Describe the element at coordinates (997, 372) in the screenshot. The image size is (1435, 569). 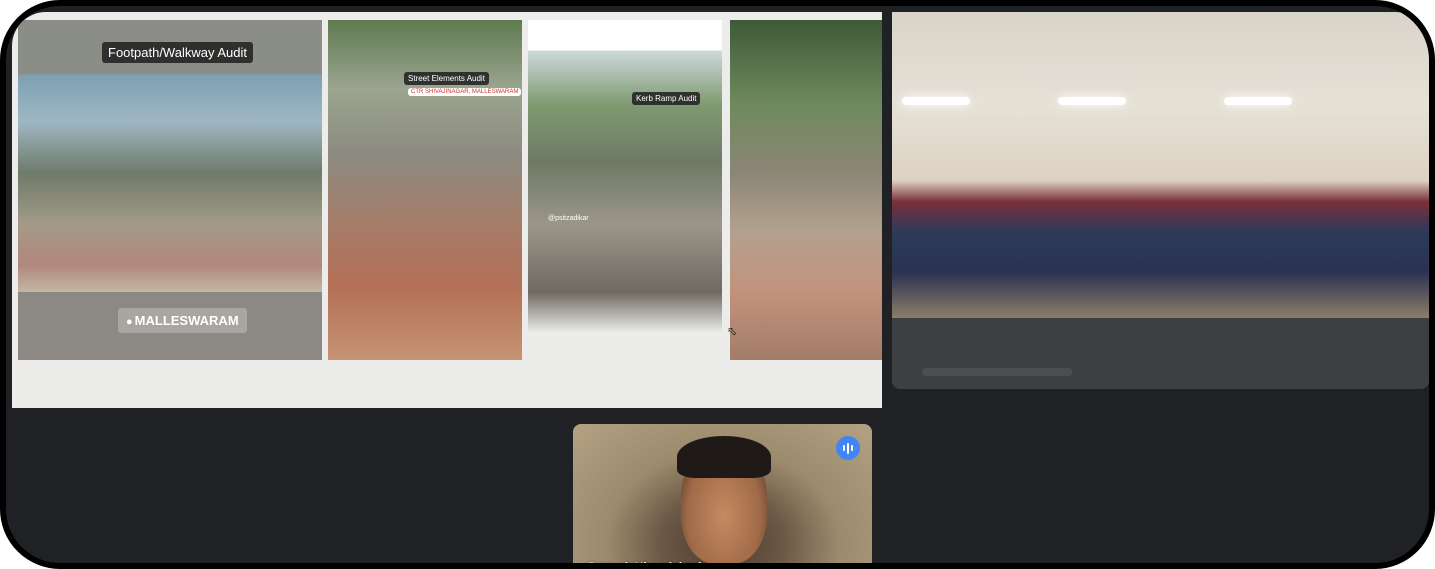
I see `room-name-placeholder` at that location.